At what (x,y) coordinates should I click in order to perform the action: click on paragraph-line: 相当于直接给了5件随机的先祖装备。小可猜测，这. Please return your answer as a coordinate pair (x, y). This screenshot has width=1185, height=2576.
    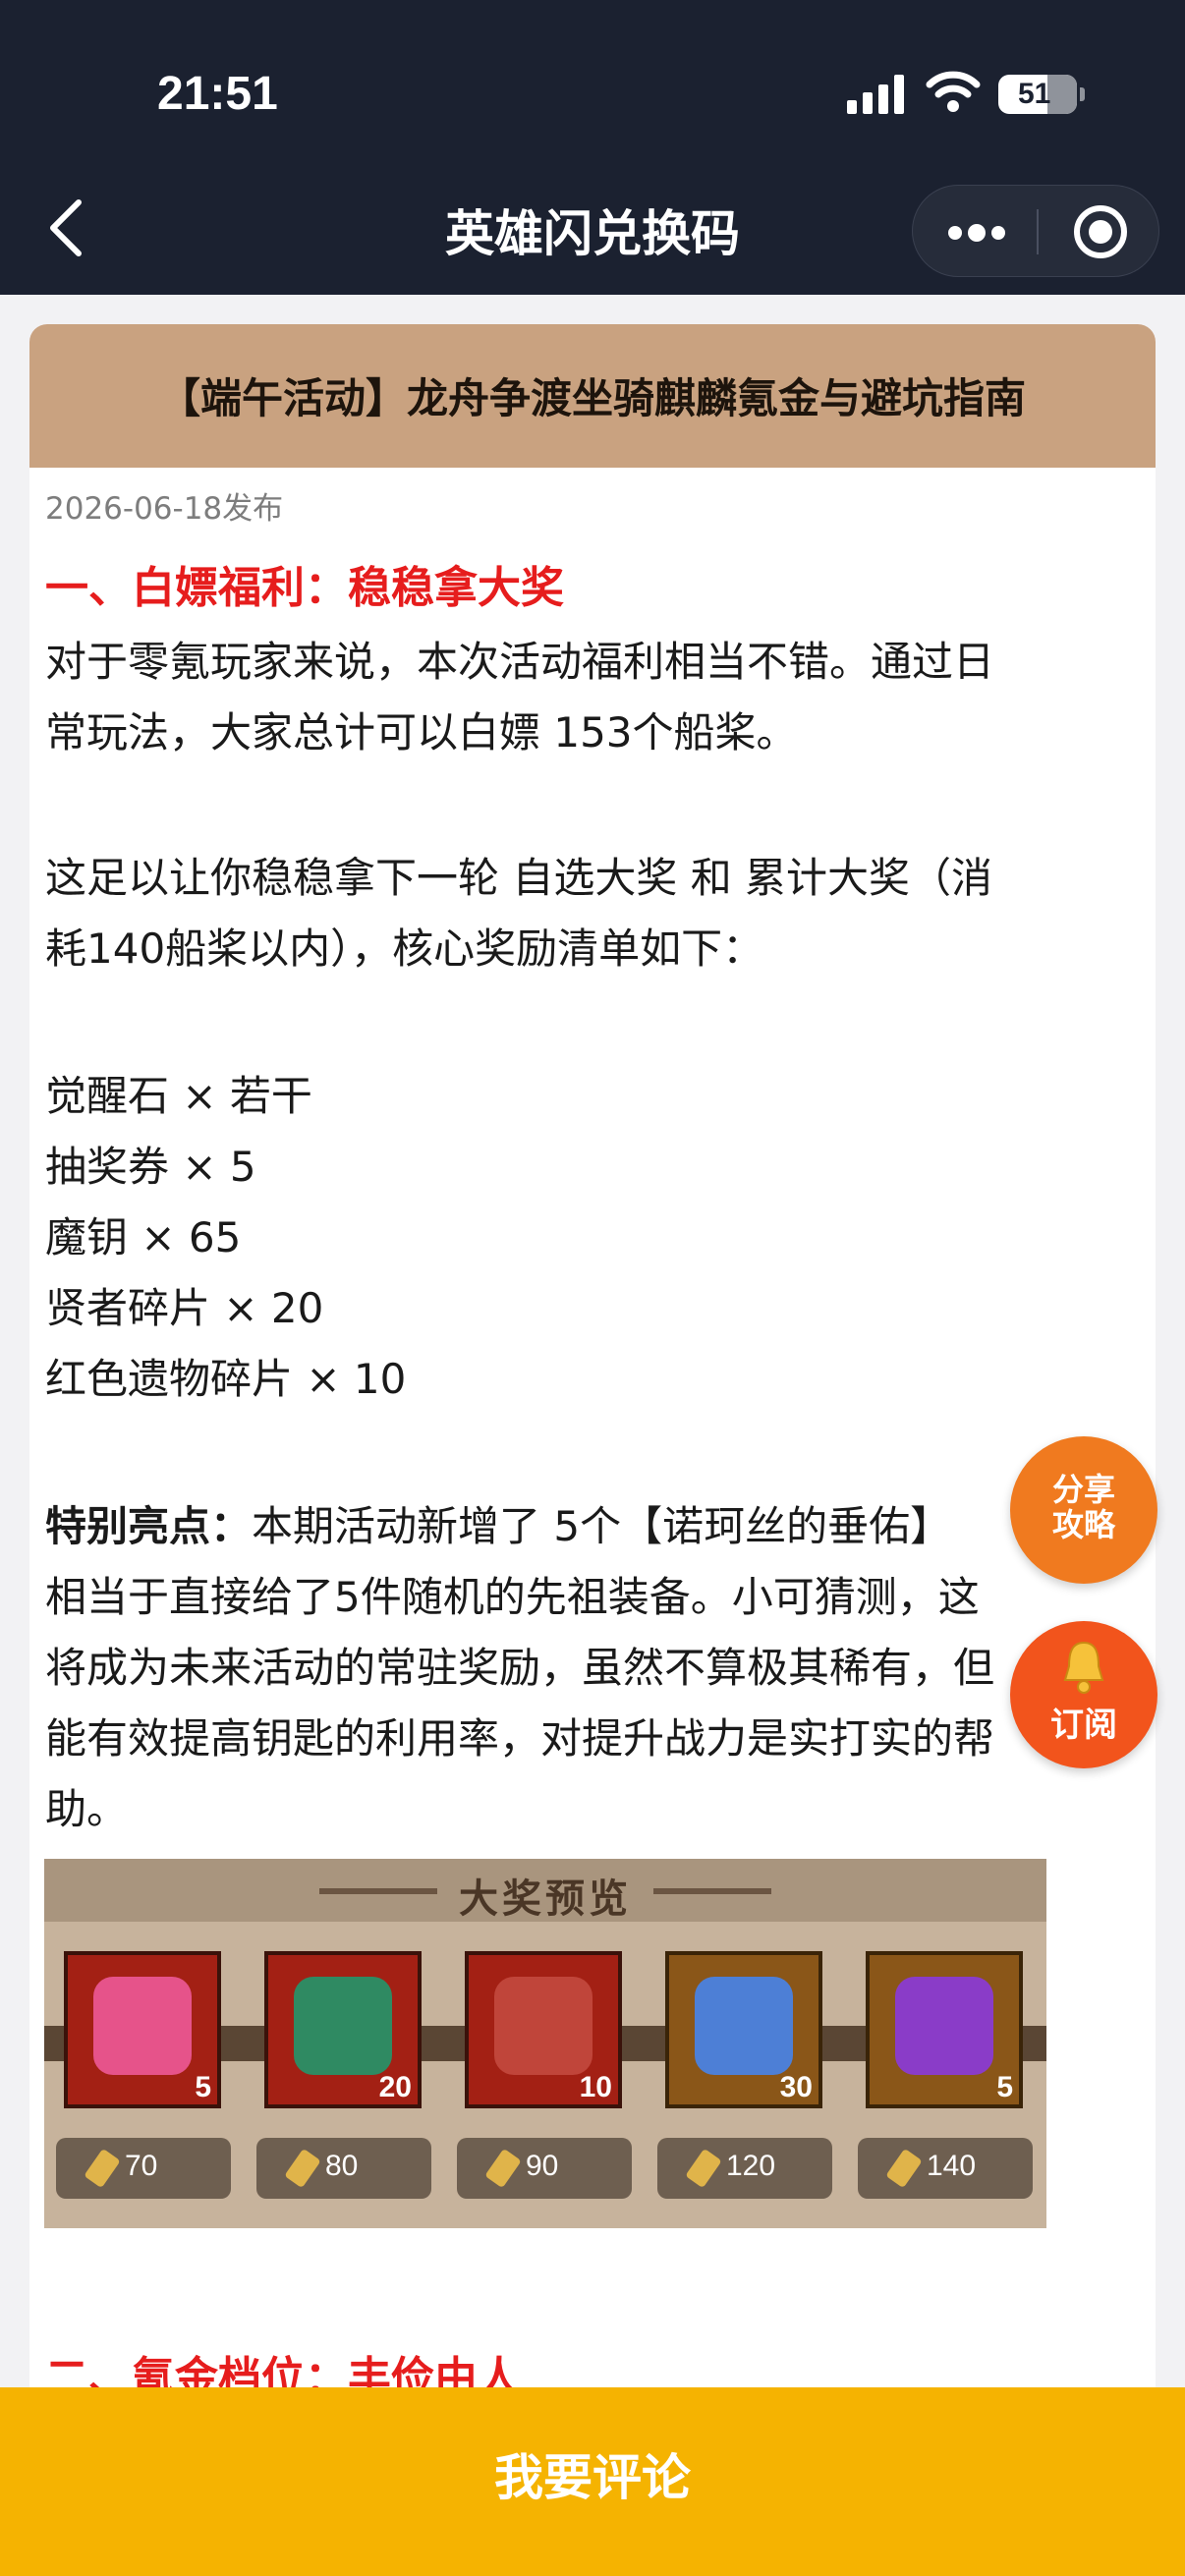
    Looking at the image, I should click on (513, 1597).